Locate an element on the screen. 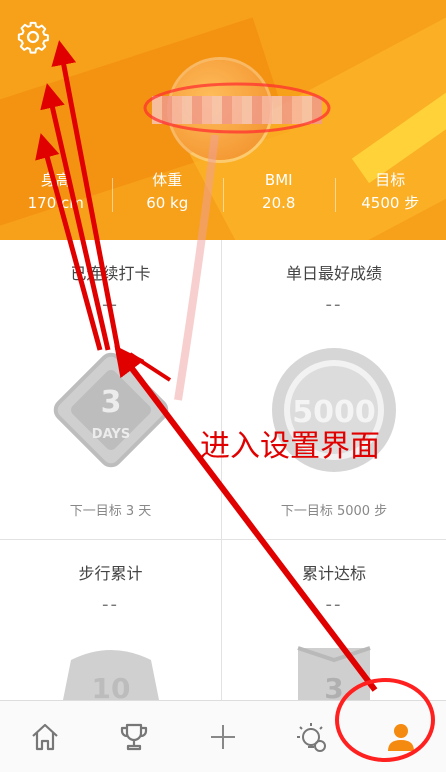 This screenshot has height=772, width=446. tab-trophy is located at coordinates (133, 736).